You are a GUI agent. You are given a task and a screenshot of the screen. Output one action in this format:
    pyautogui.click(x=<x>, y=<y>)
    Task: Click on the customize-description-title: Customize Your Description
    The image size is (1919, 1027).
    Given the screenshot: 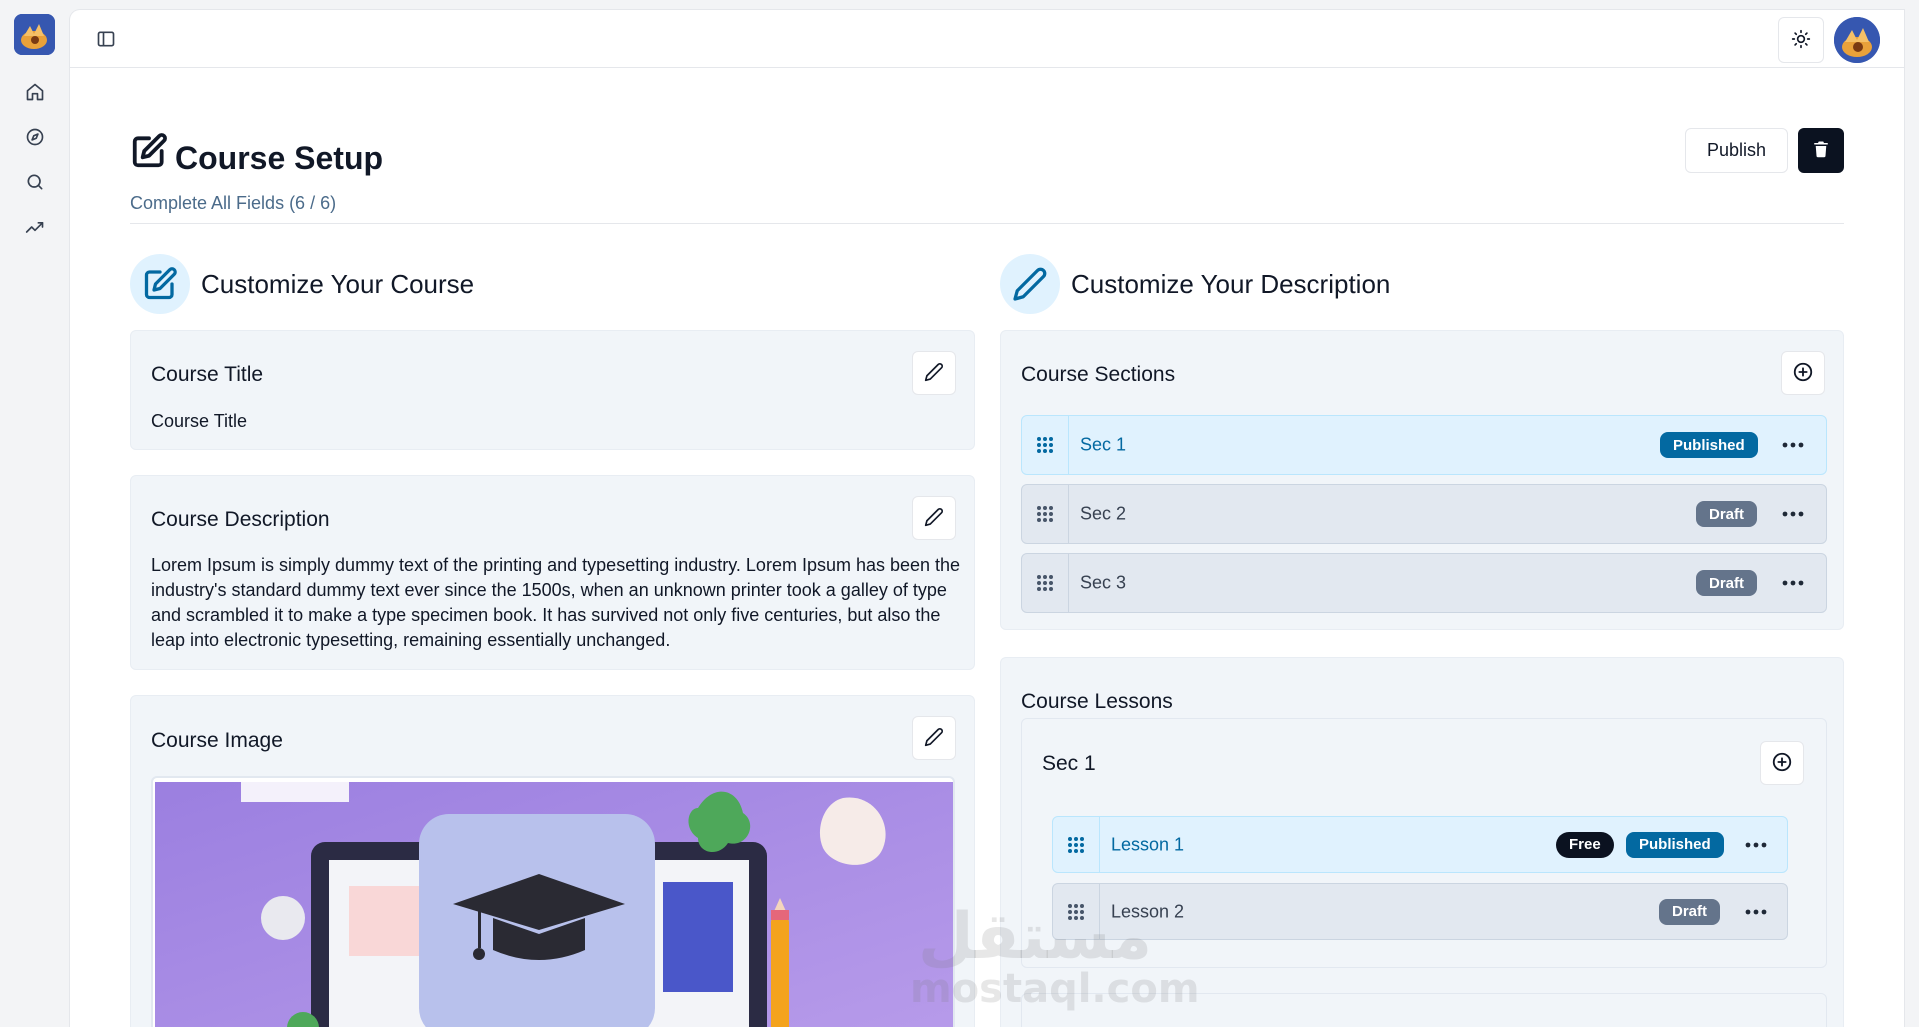 What is the action you would take?
    pyautogui.click(x=1231, y=283)
    